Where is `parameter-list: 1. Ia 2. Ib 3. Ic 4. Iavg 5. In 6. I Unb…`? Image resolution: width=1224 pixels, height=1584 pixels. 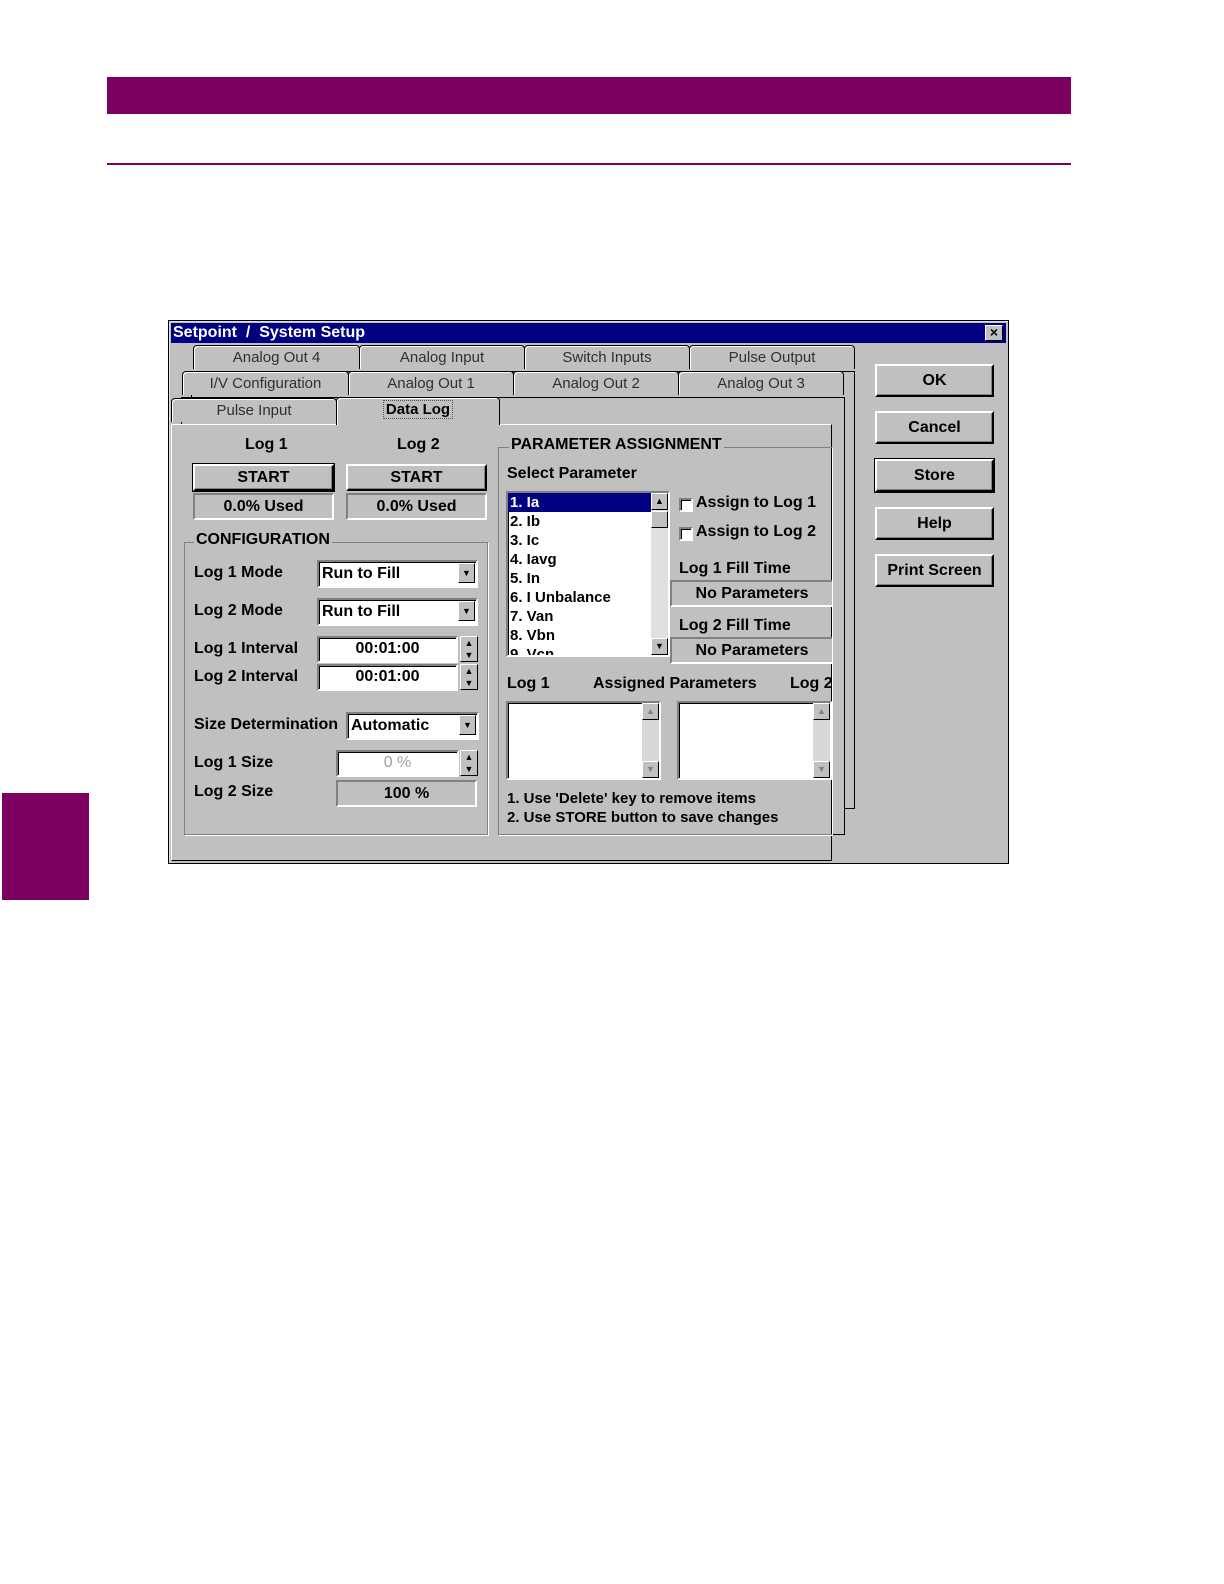
parameter-list: 1. Ia 2. Ib 3. Ic 4. Iavg 5. In 6. I Unb… is located at coordinates (588, 574).